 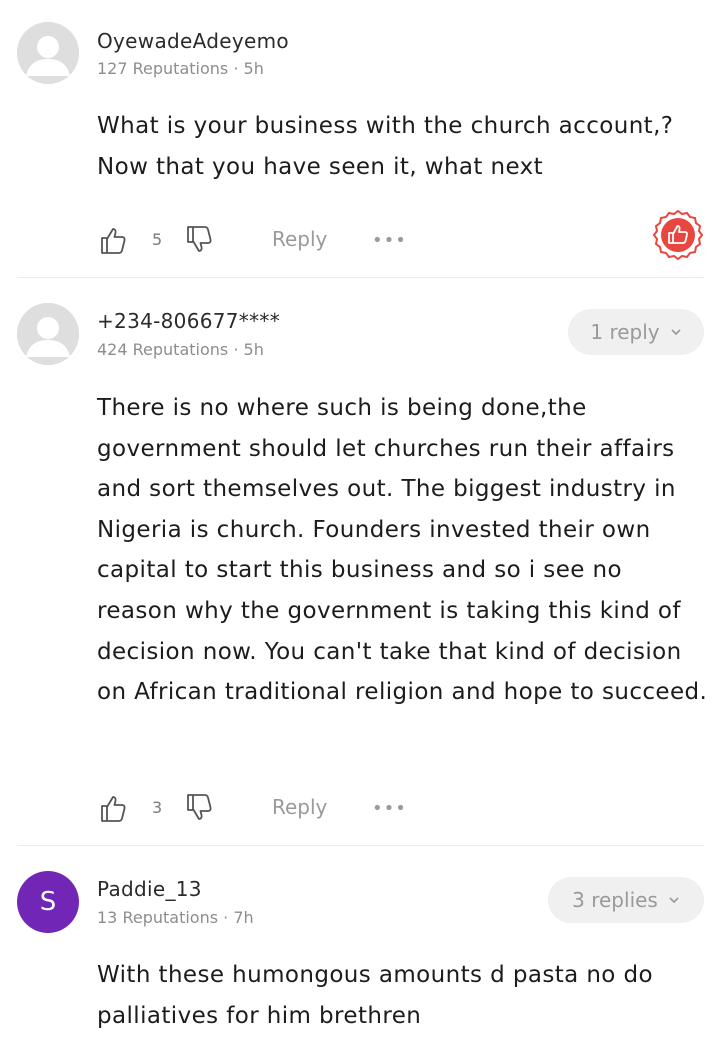 I want to click on username: Paddie_13, so click(x=149, y=889).